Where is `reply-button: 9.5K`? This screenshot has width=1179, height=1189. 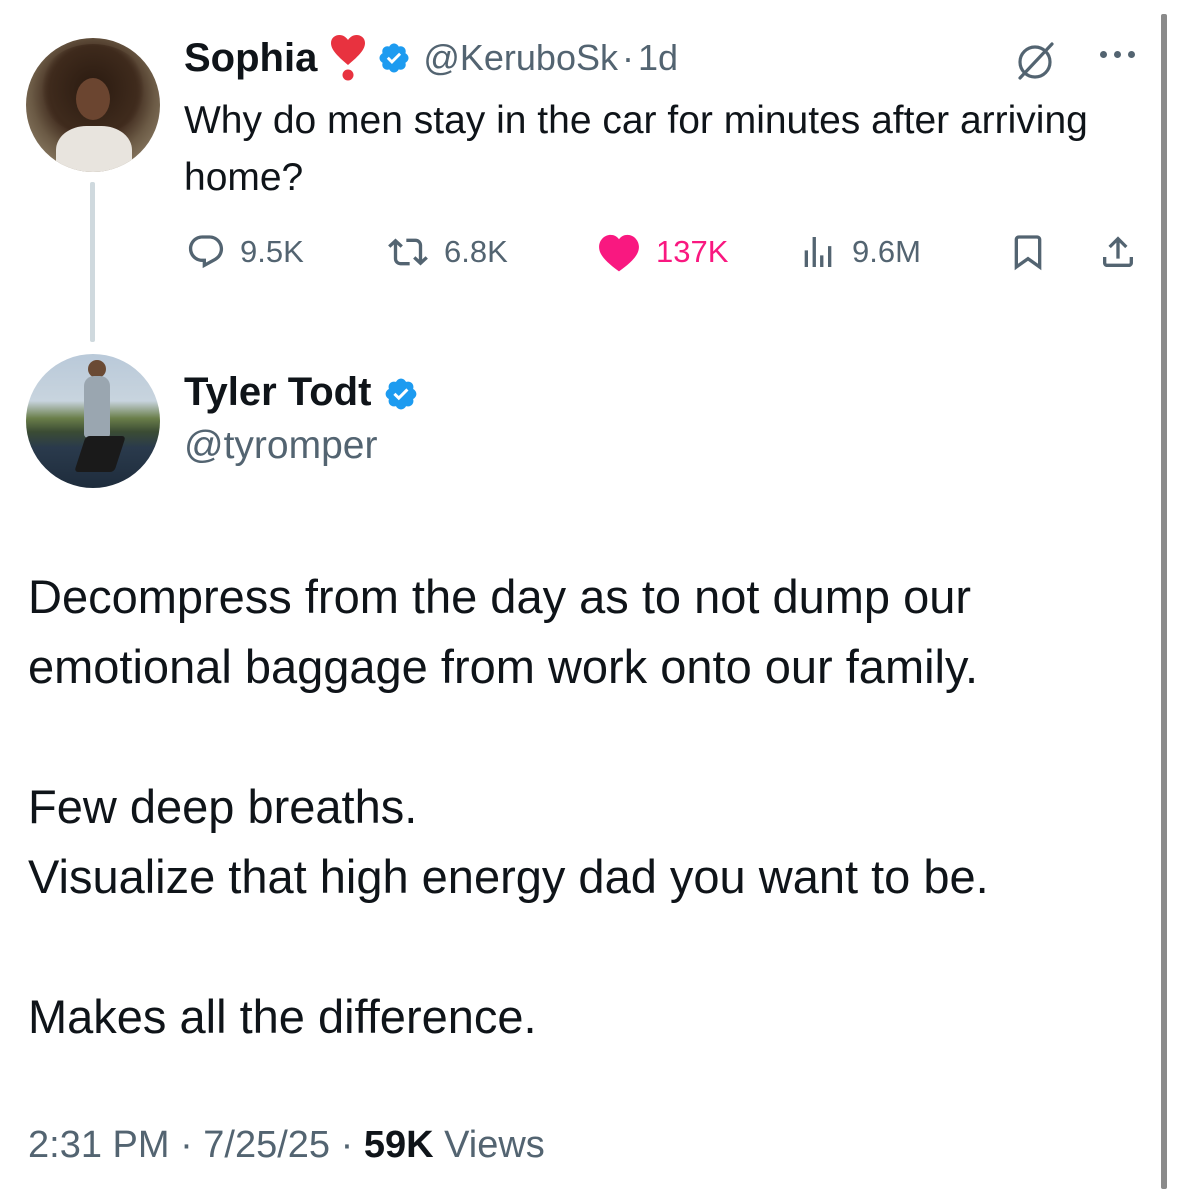
reply-button: 9.5K is located at coordinates (245, 252).